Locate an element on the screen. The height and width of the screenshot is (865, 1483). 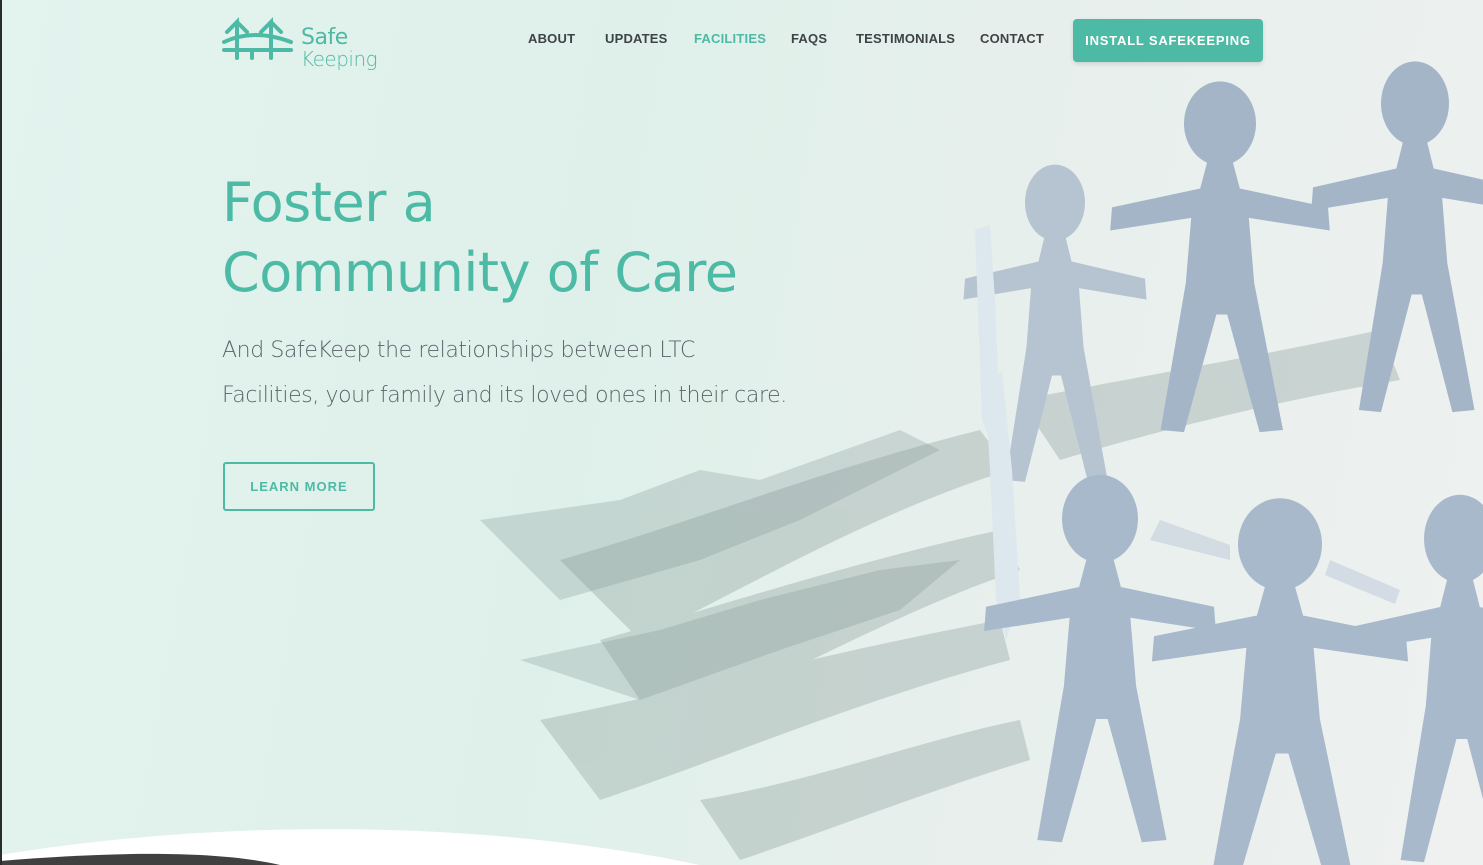
safekeeping-logo: Safe Keeping is located at coordinates (302, 41).